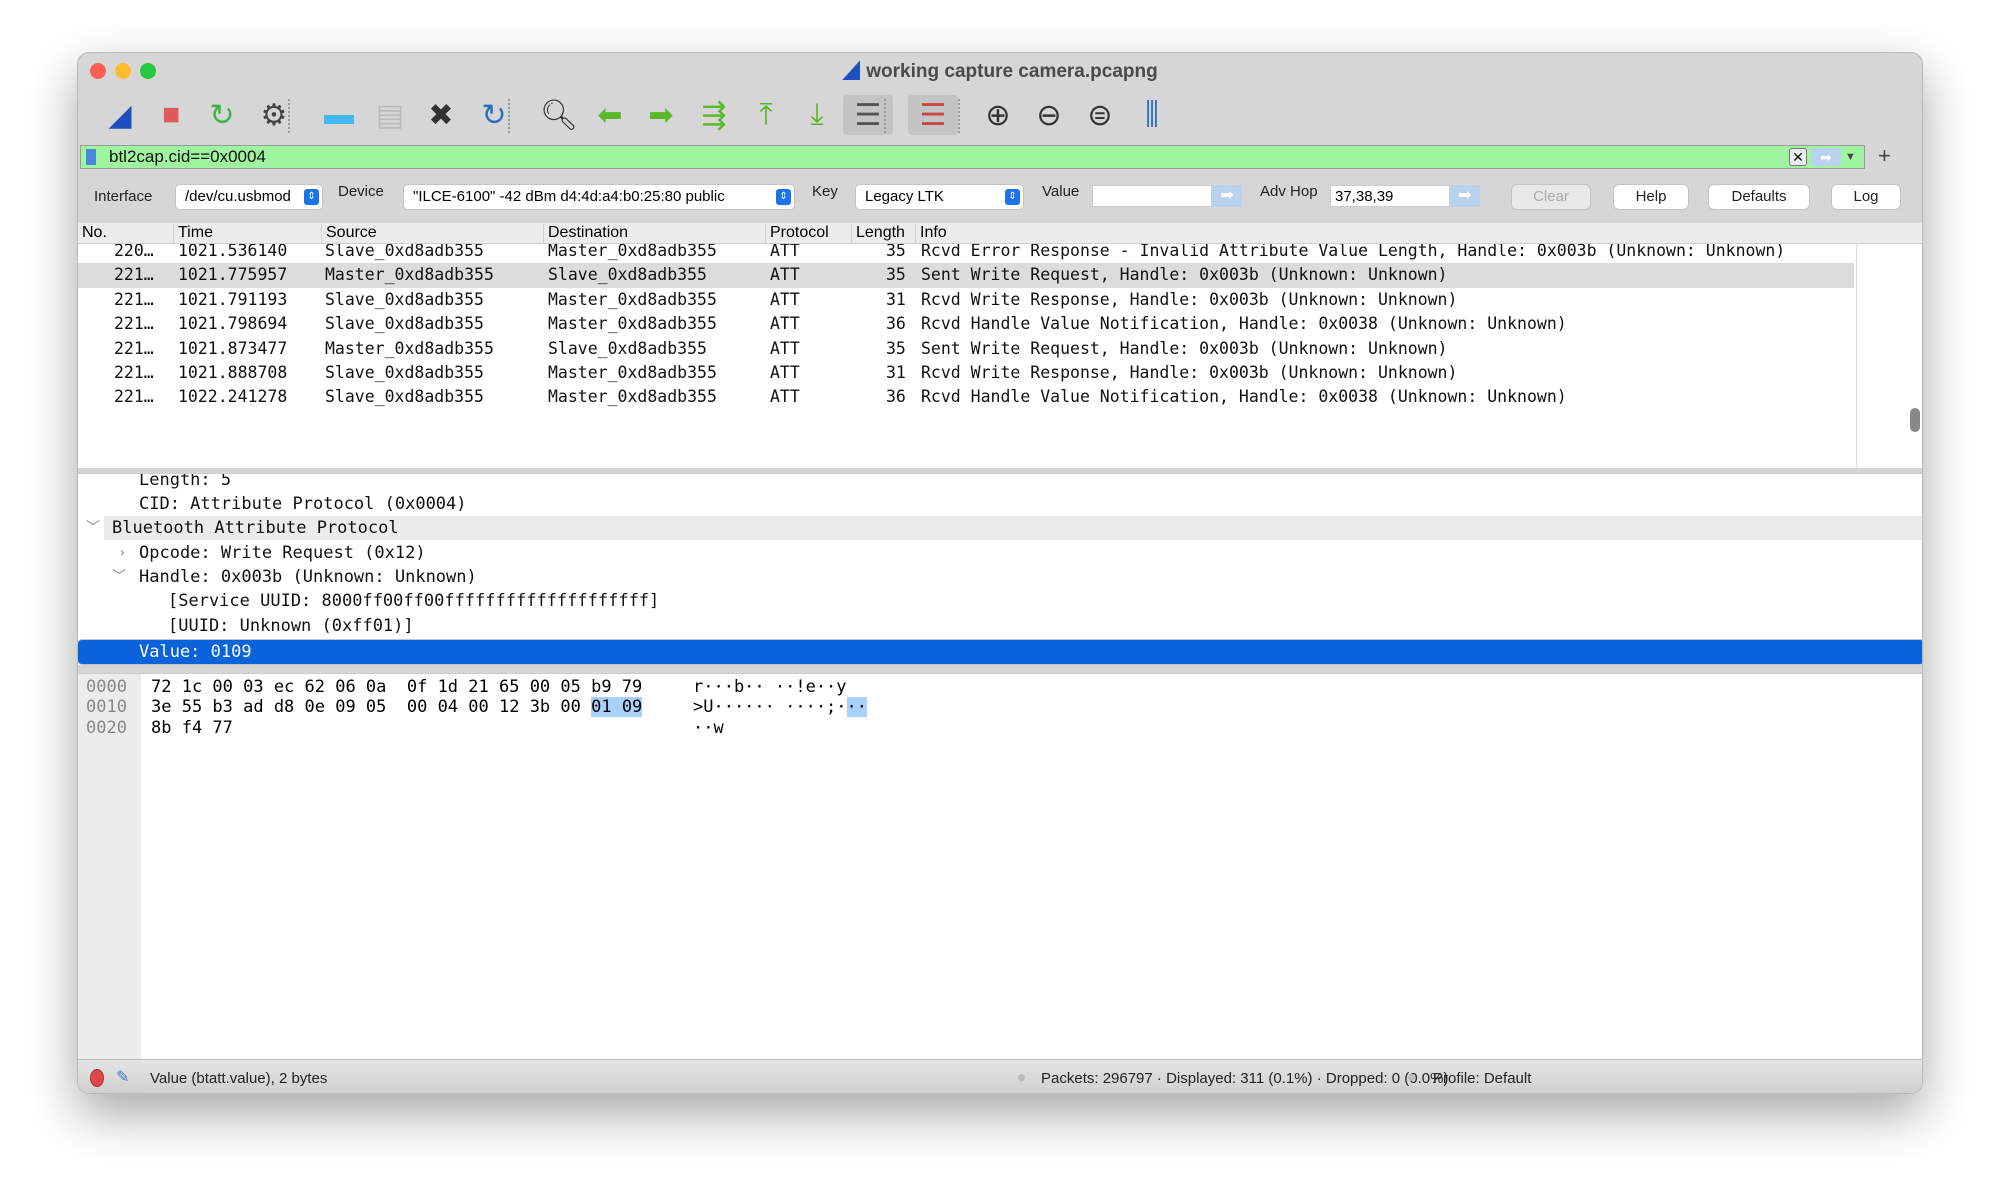  I want to click on column-header-source: Source, so click(349, 233).